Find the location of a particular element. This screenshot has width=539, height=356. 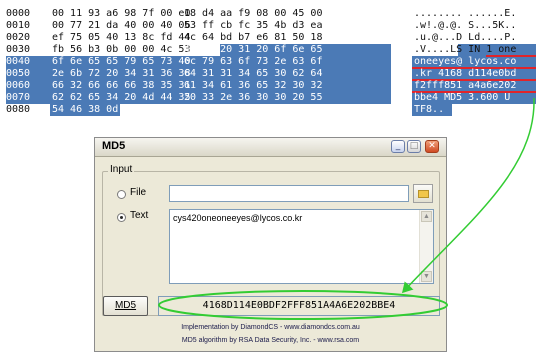

arrow-annotation is located at coordinates (468, 195).